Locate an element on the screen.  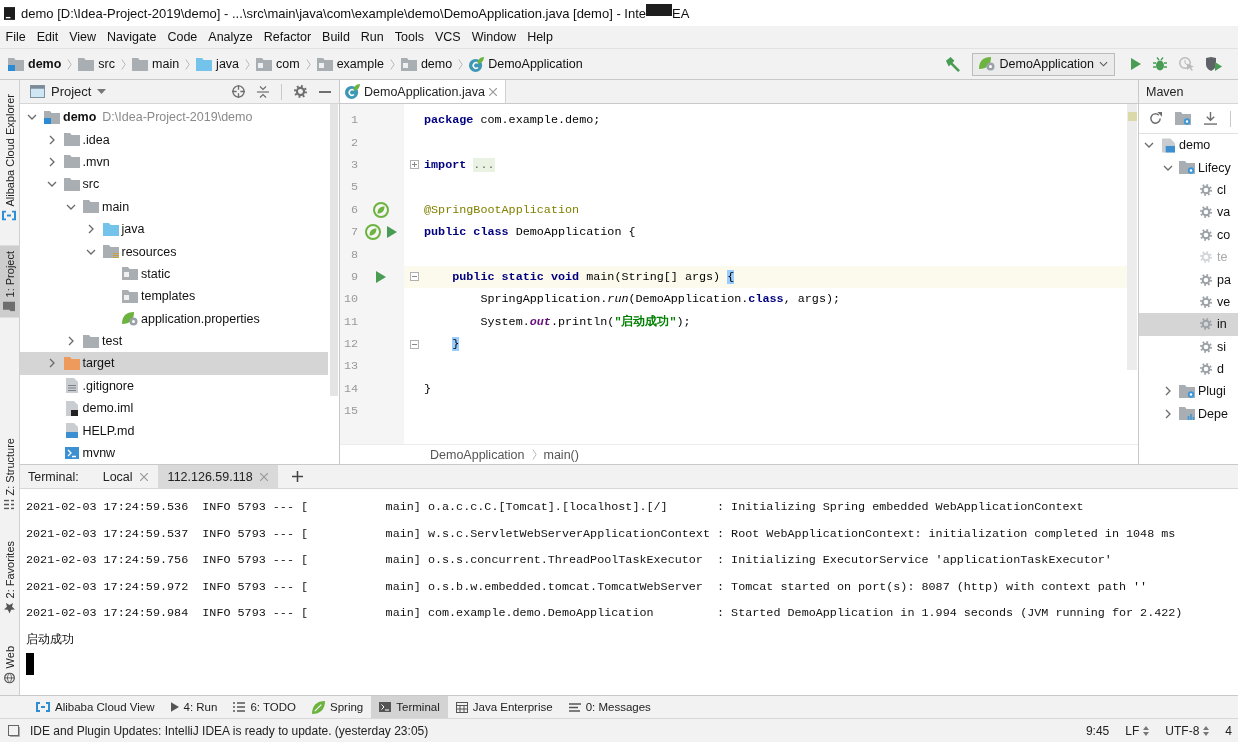
folder-gear-icon is located at coordinates (1183, 118).